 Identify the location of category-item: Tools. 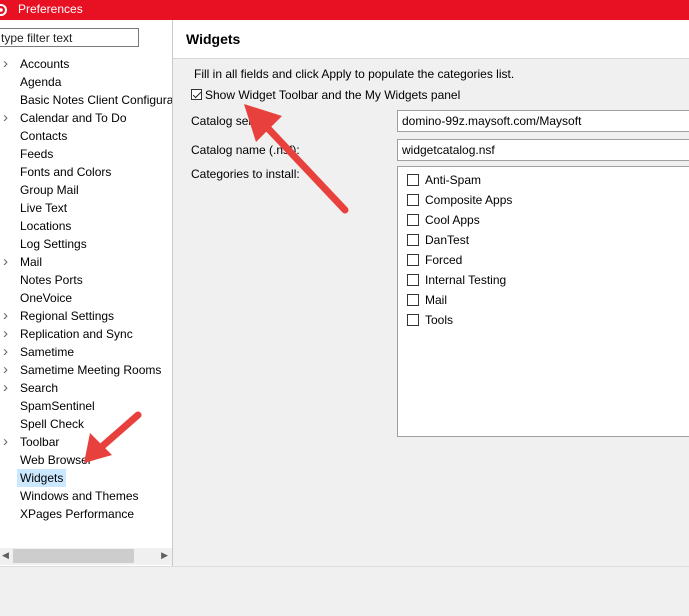
(430, 319).